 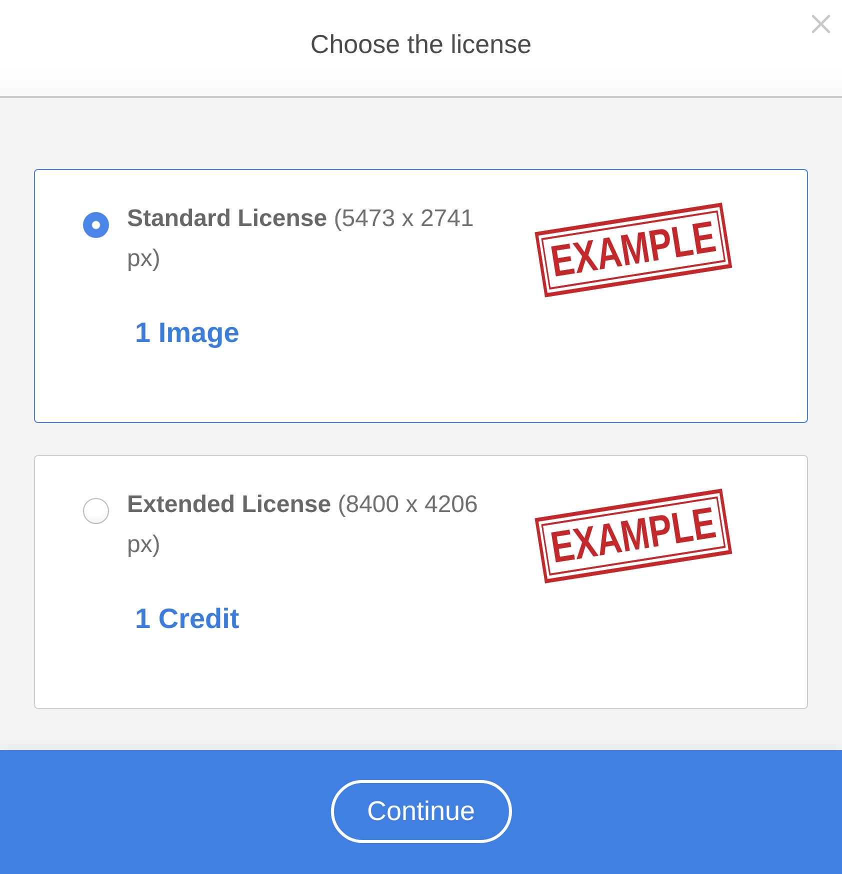 What do you see at coordinates (187, 333) in the screenshot?
I see `license-price: 1 Image` at bounding box center [187, 333].